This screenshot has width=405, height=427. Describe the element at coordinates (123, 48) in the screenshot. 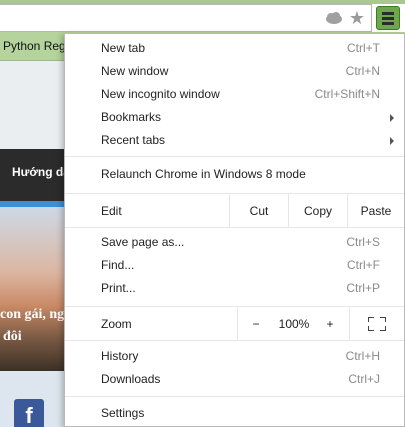

I see `menu-item-label: New tab` at that location.